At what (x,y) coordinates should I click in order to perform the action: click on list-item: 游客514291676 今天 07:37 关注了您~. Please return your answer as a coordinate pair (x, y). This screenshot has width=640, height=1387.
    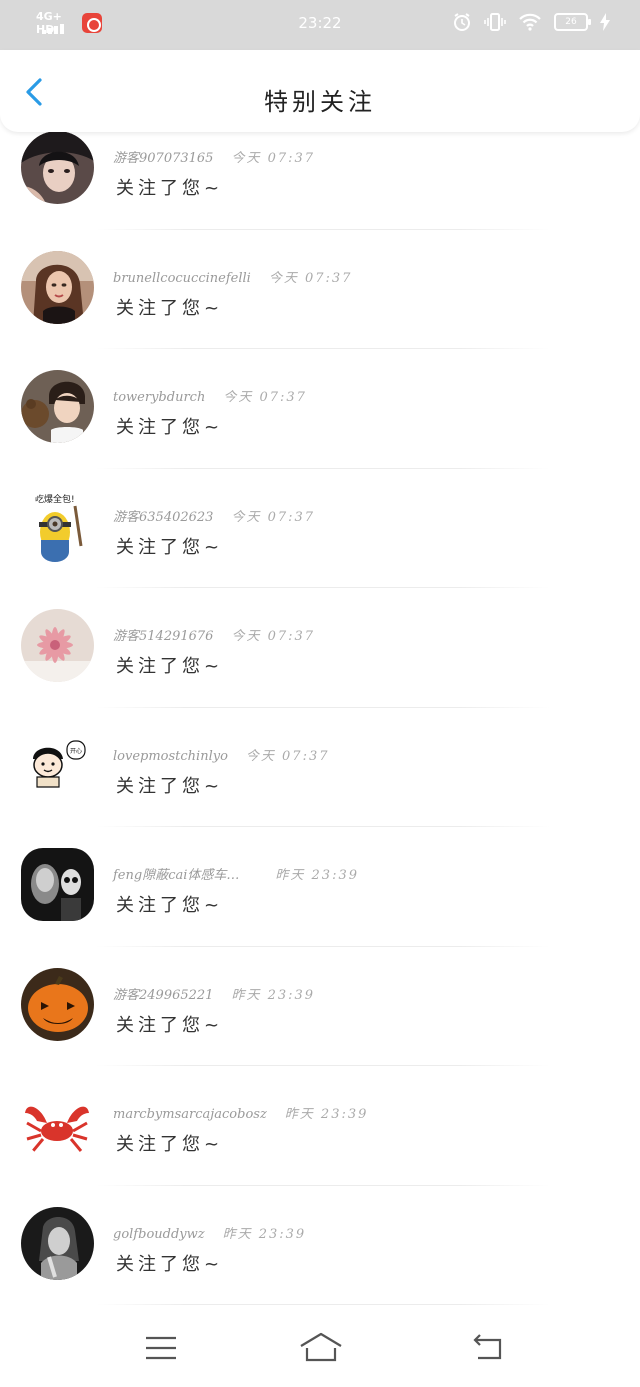
    Looking at the image, I should click on (320, 648).